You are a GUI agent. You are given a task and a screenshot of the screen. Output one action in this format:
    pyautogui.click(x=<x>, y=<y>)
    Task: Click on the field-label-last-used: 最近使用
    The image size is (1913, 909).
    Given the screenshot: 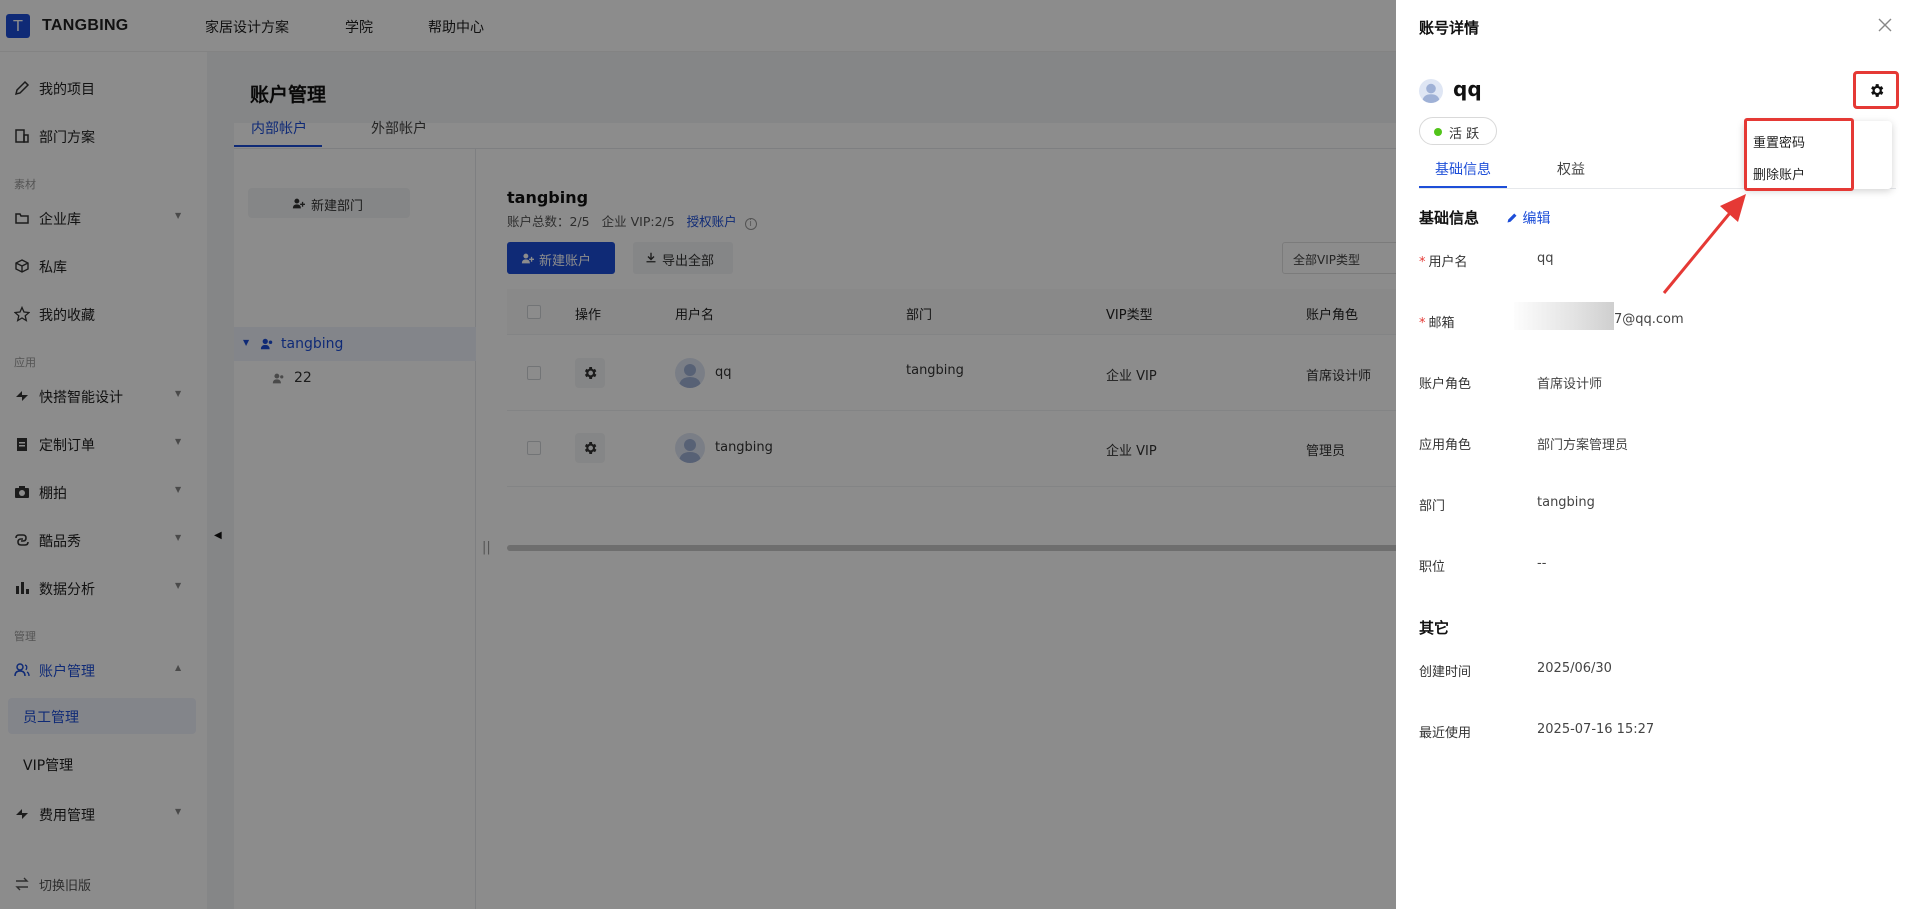 What is the action you would take?
    pyautogui.click(x=1445, y=733)
    